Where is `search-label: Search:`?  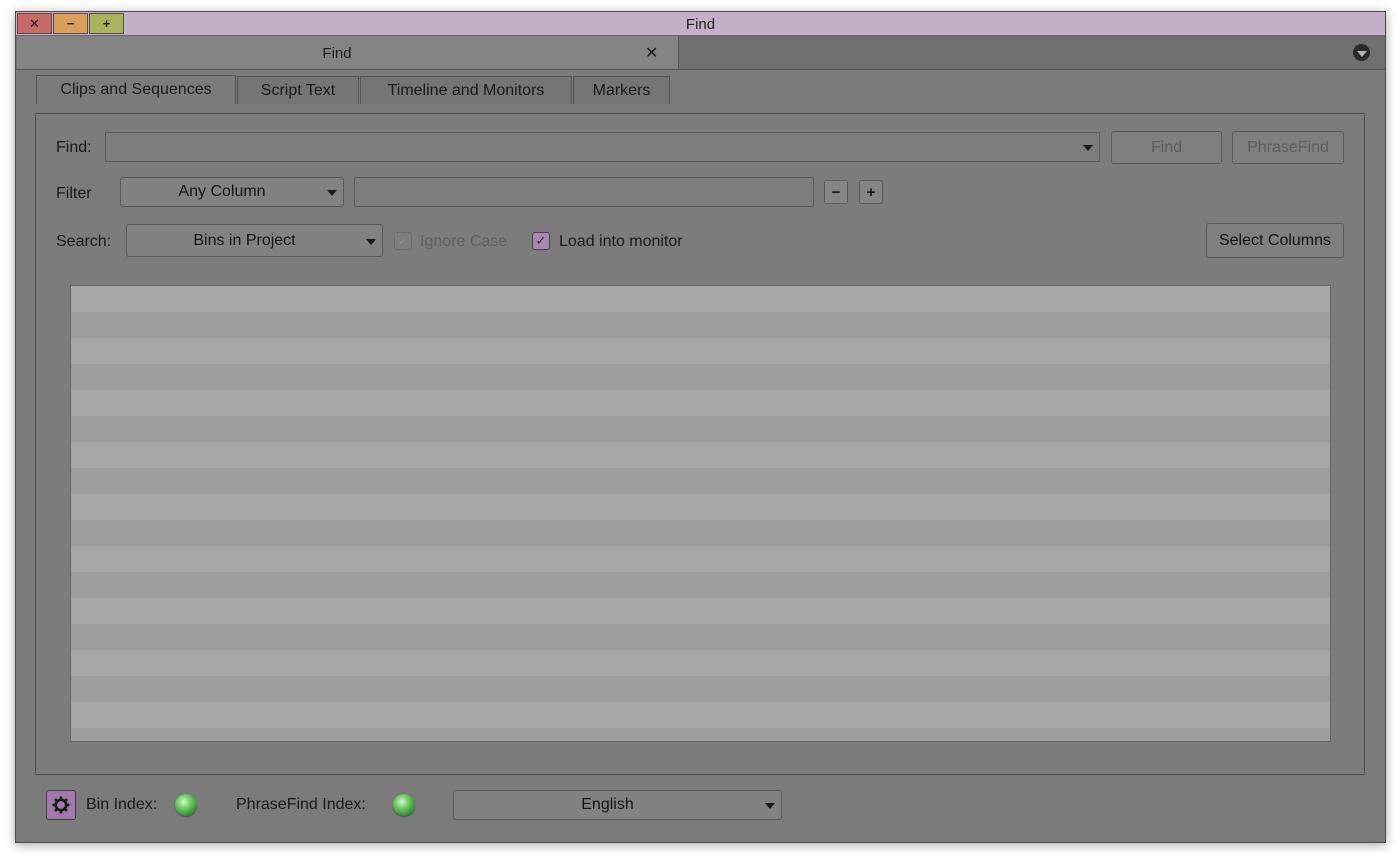 search-label: Search: is located at coordinates (84, 241).